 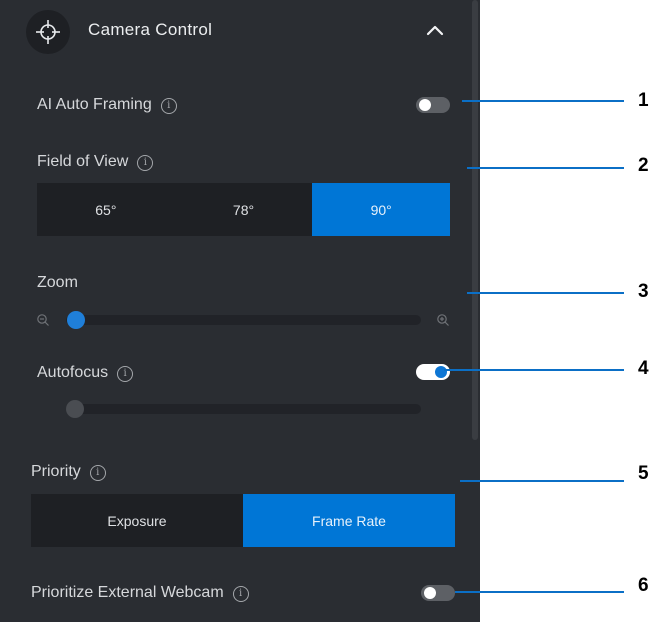 What do you see at coordinates (435, 30) in the screenshot?
I see `chevron-up-icon` at bounding box center [435, 30].